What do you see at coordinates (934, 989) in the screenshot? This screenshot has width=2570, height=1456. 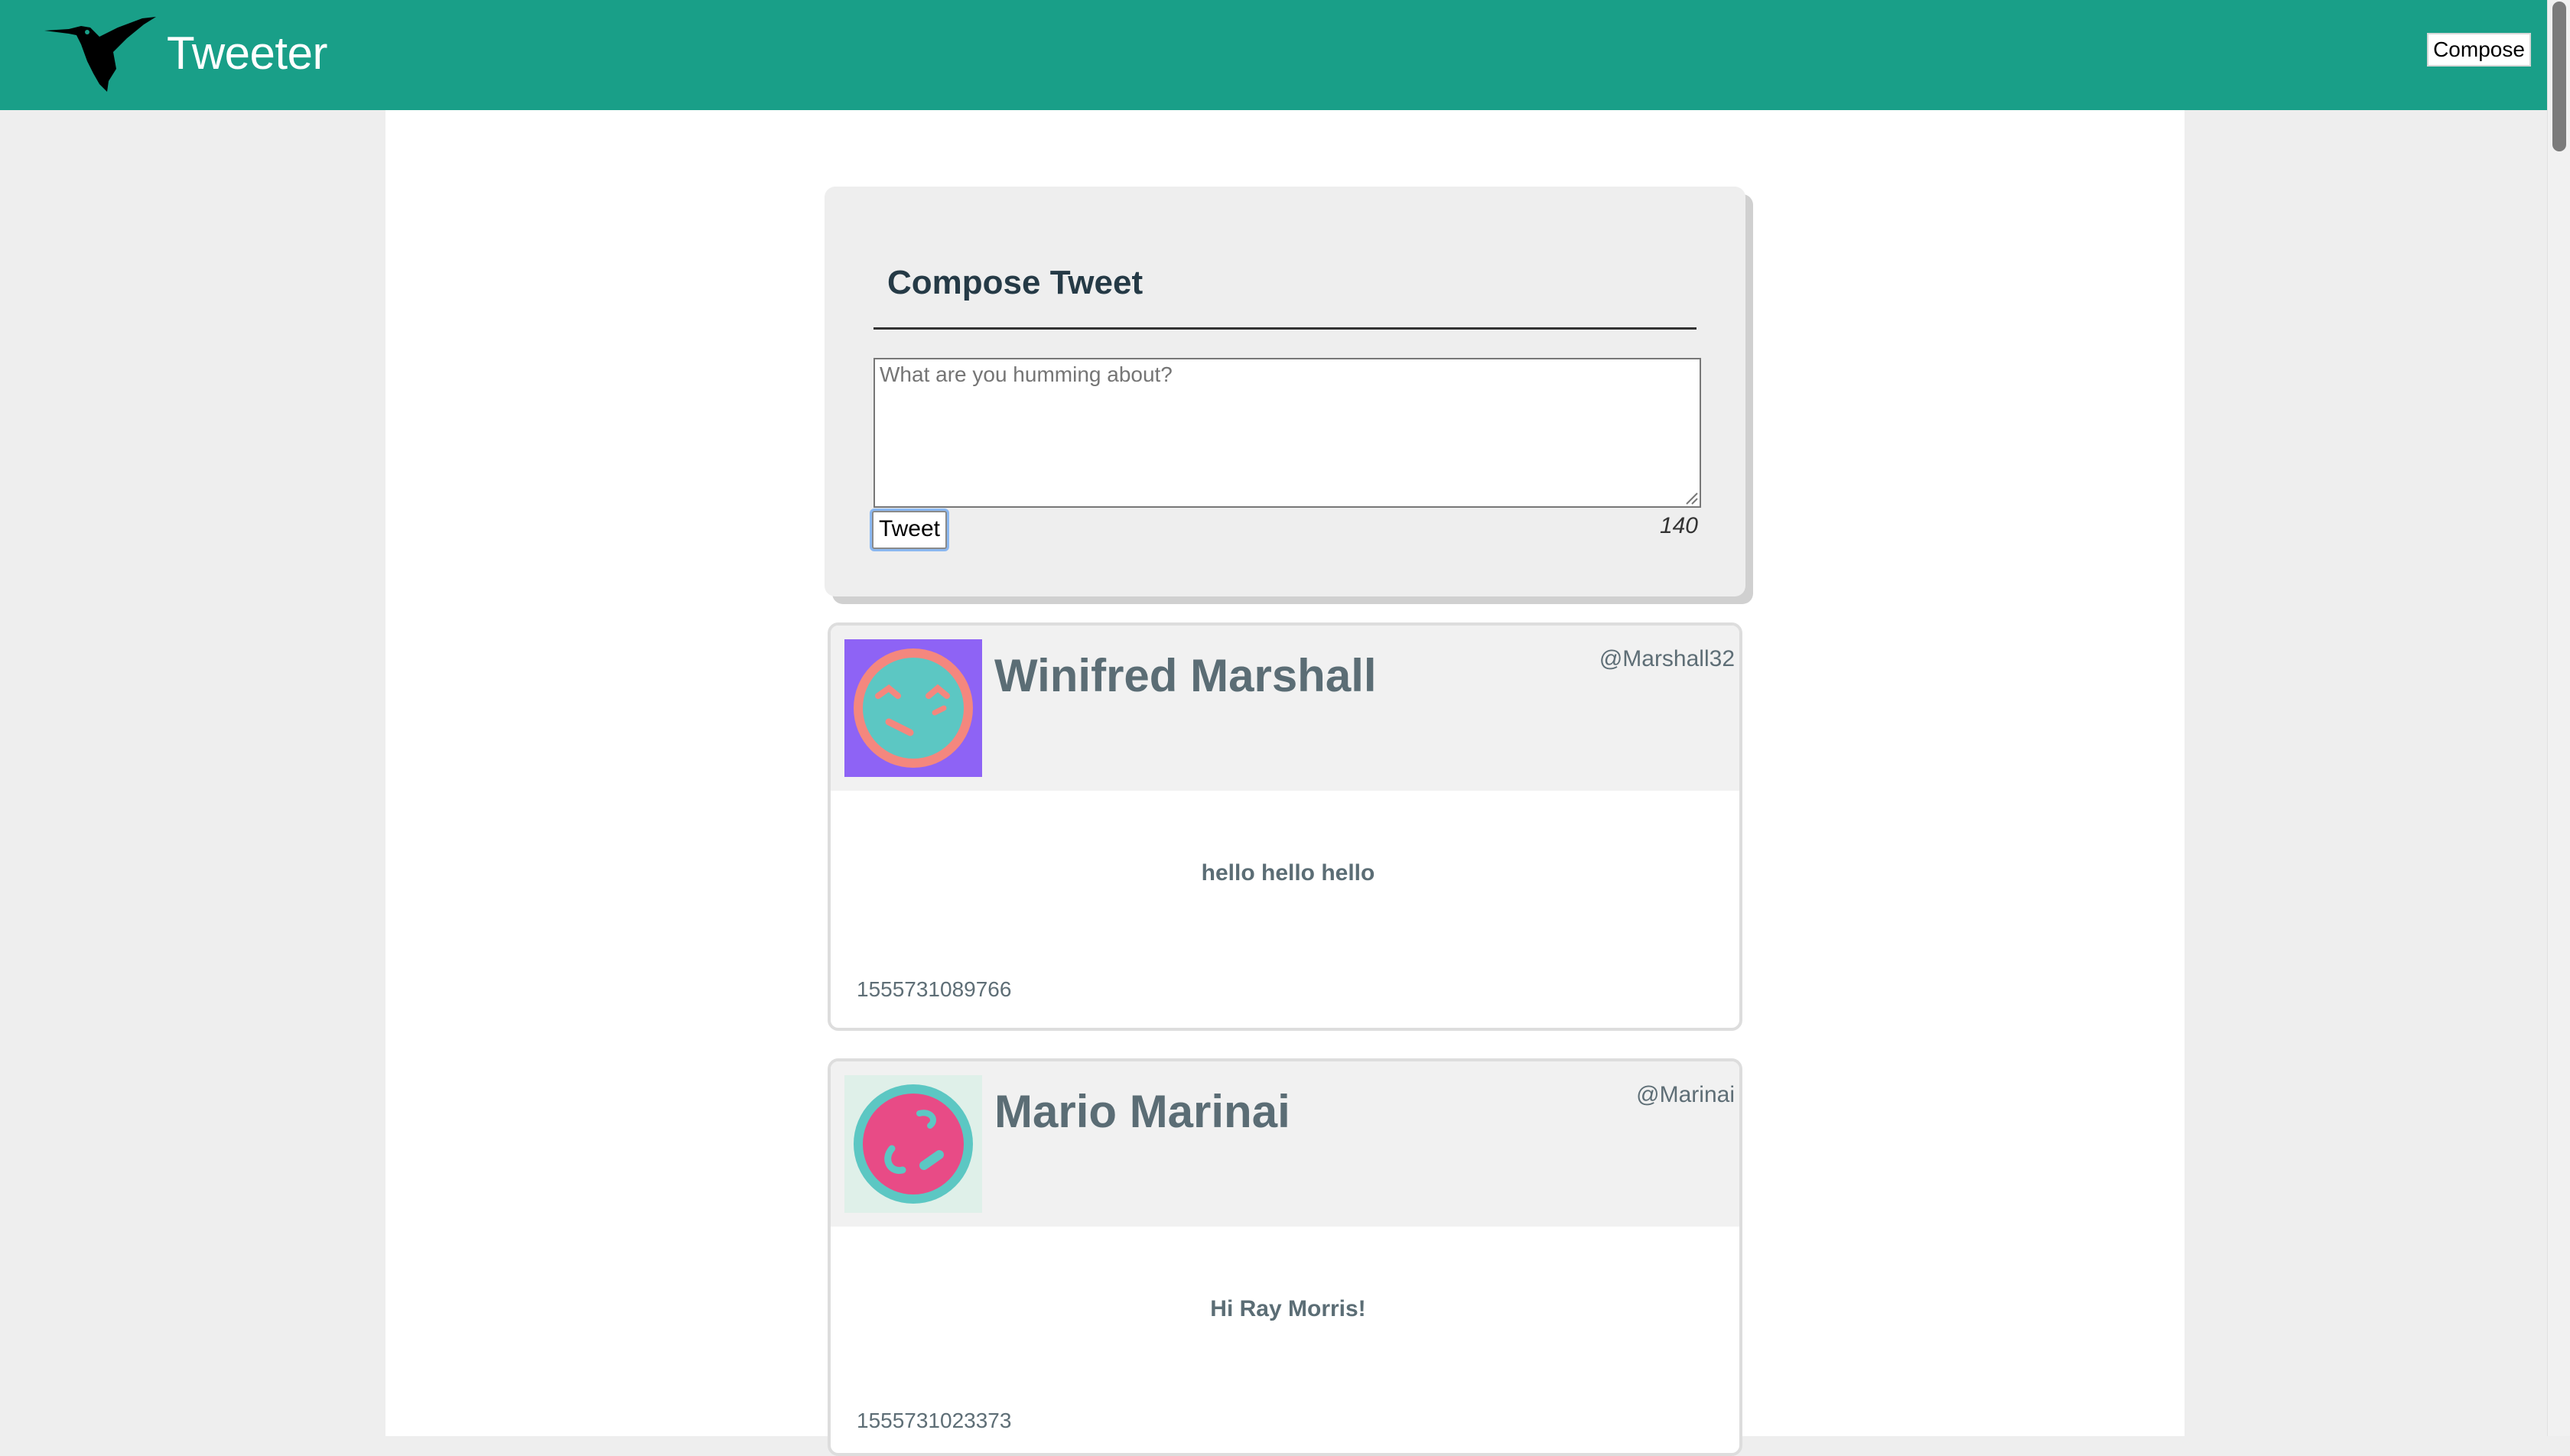 I see `tweet-timestamp: 1555731089766` at bounding box center [934, 989].